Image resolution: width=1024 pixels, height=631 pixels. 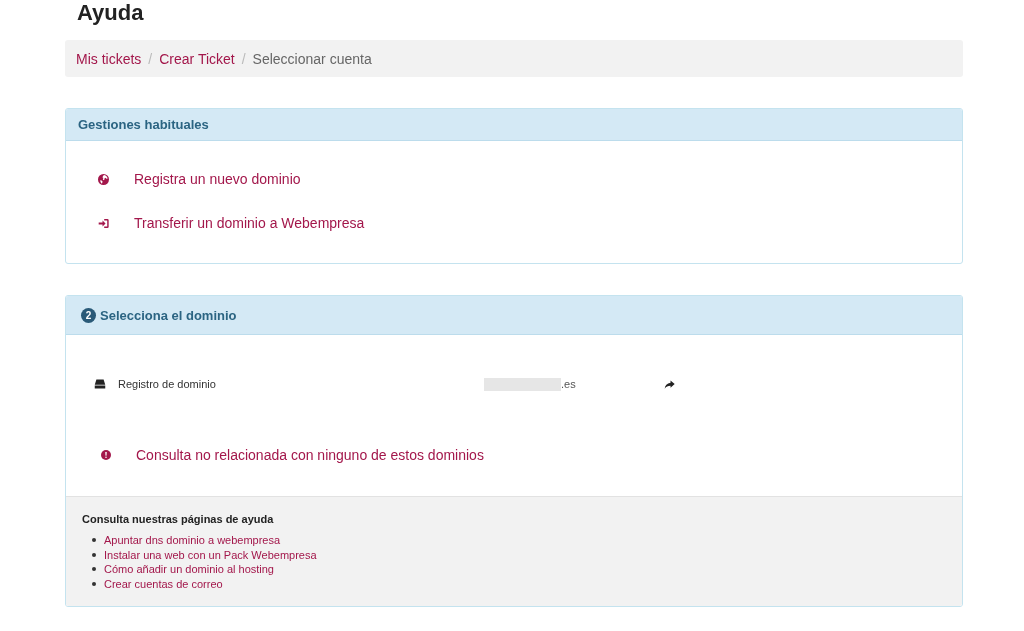 What do you see at coordinates (103, 223) in the screenshot?
I see `sign-in-icon` at bounding box center [103, 223].